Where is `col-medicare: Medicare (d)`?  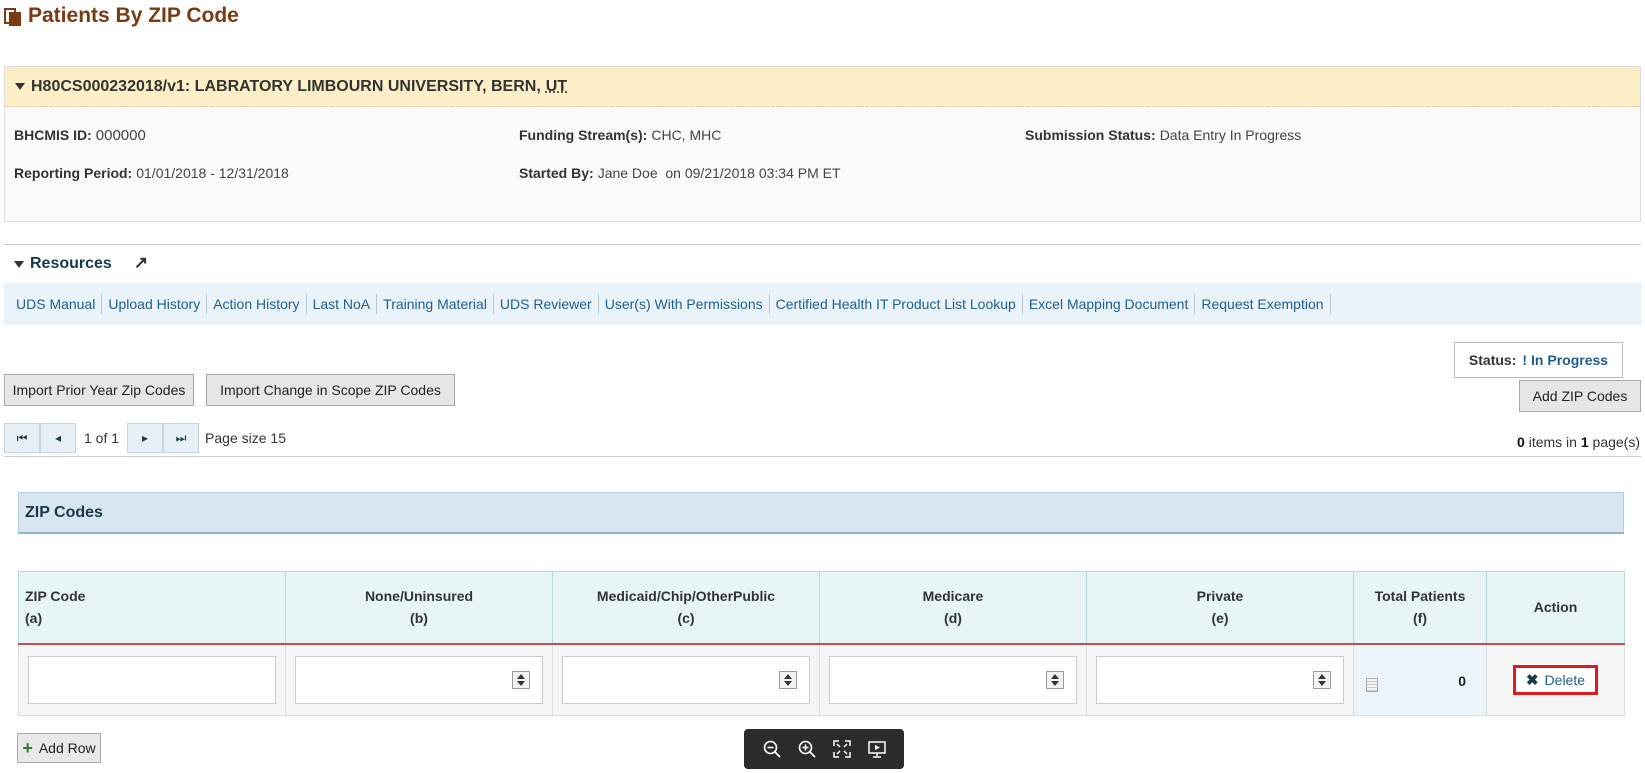
col-medicare: Medicare (d) is located at coordinates (953, 607).